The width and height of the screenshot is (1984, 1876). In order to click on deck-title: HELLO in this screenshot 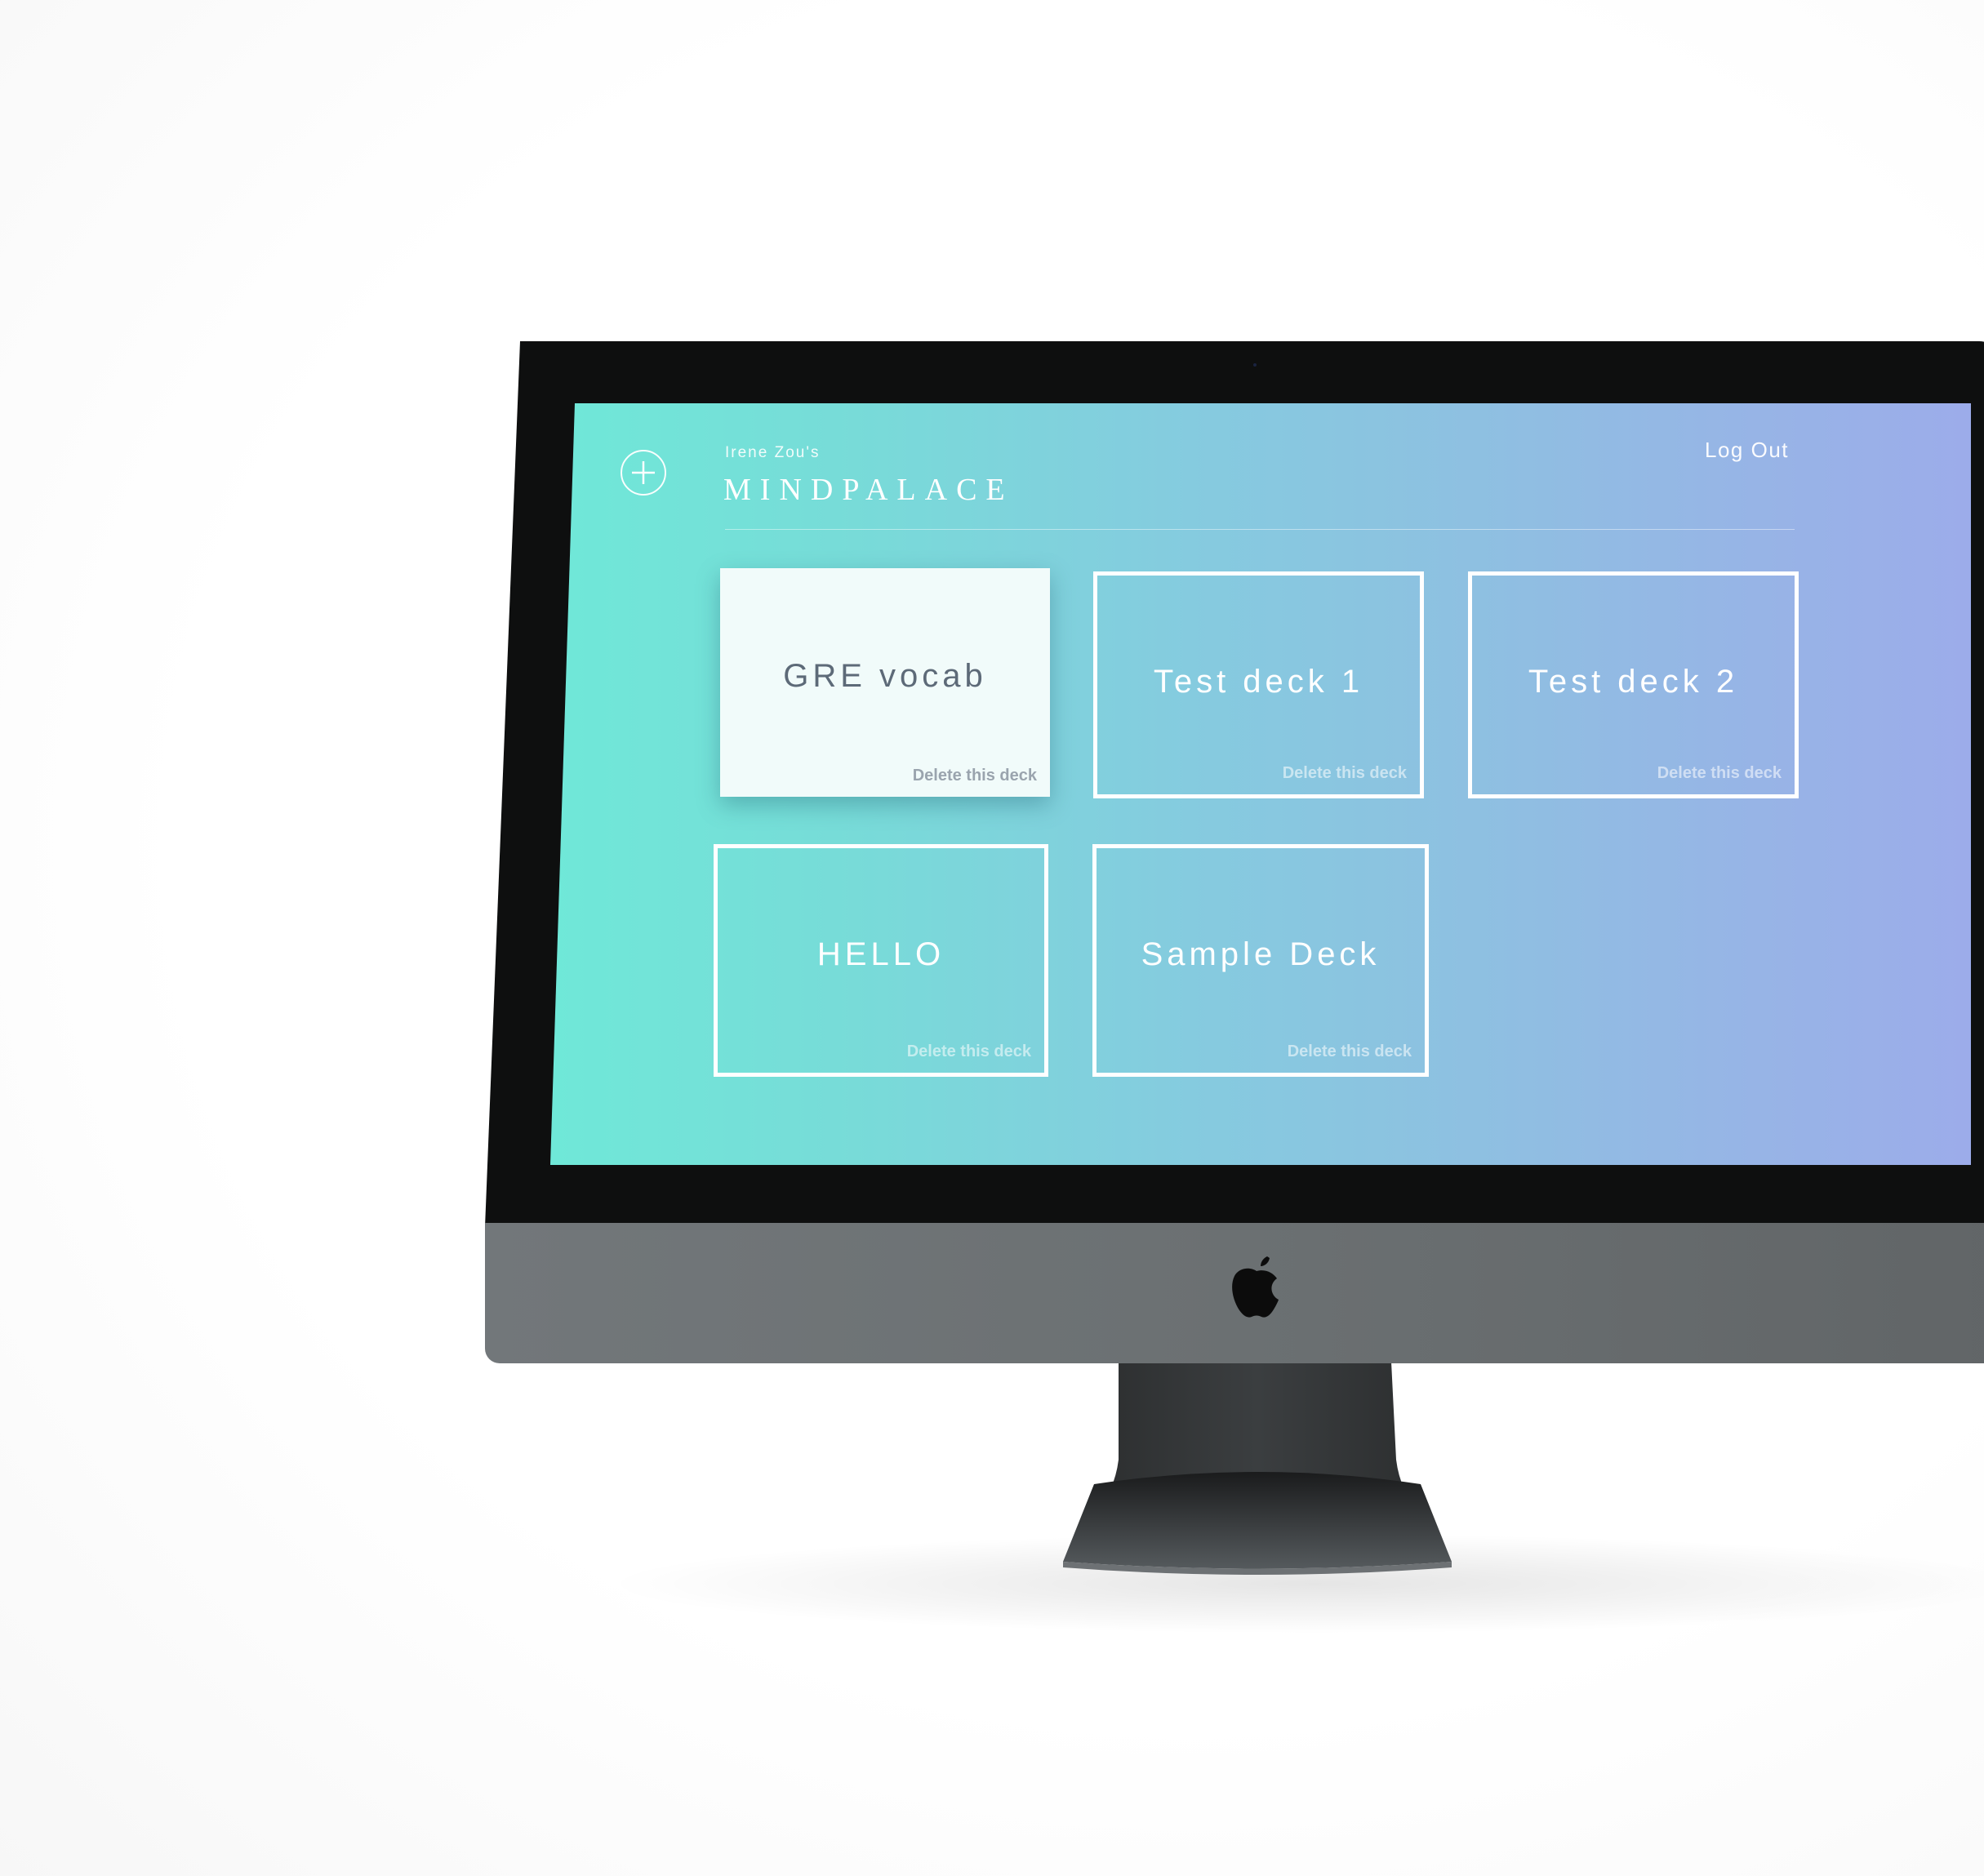, I will do `click(880, 954)`.